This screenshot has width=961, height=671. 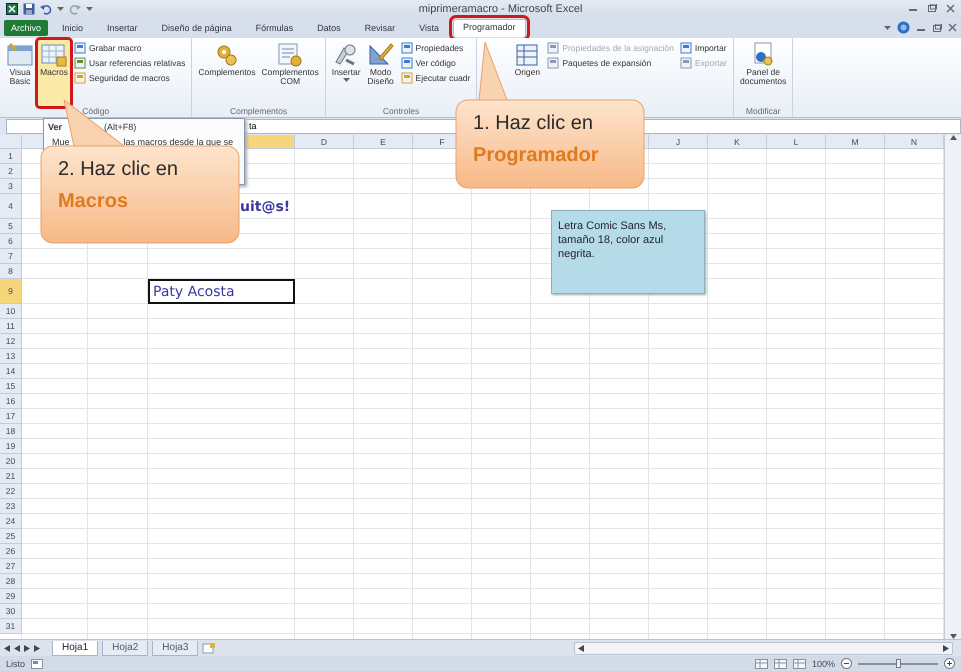 What do you see at coordinates (501, 8) in the screenshot?
I see `window-title: miprimeramacro - Microsoft Excel` at bounding box center [501, 8].